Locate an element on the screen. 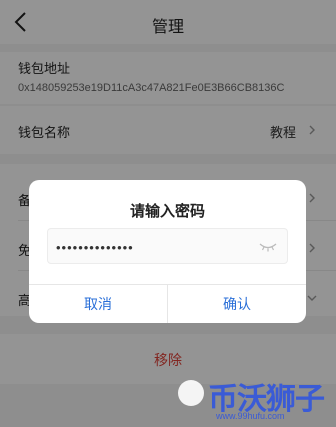 The width and height of the screenshot is (336, 427). password-field-box is located at coordinates (167, 246).